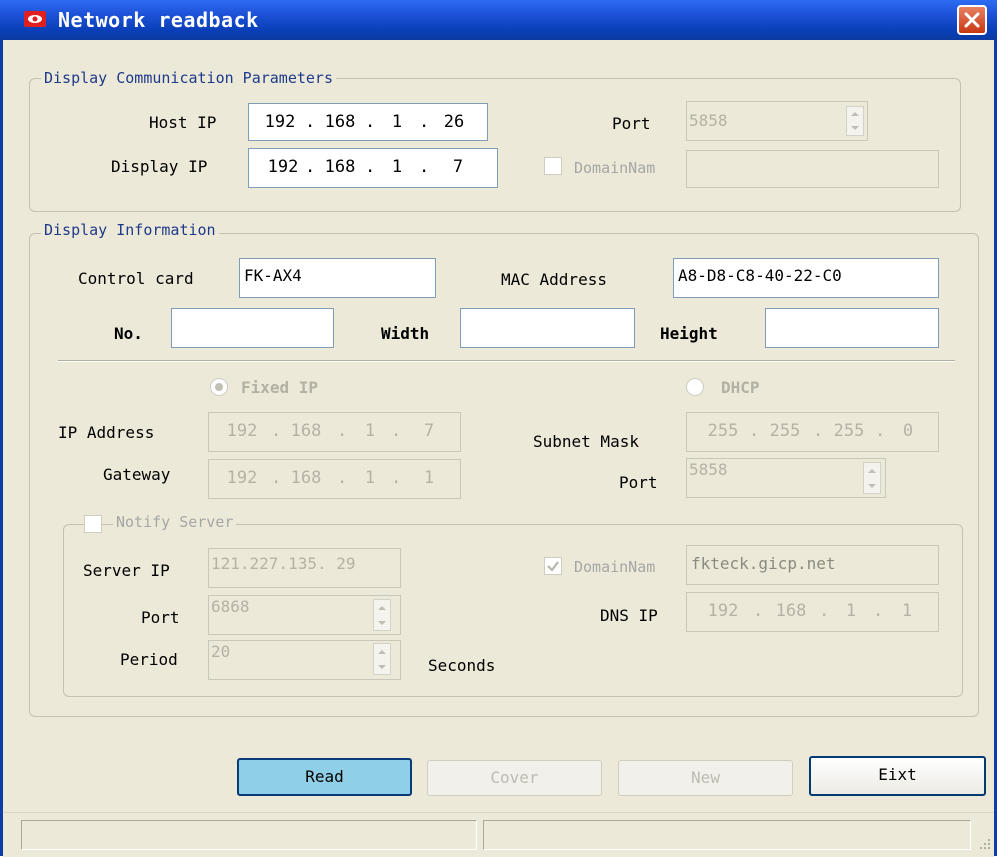 Image resolution: width=997 pixels, height=857 pixels. What do you see at coordinates (136, 278) in the screenshot?
I see `control-card-label: Control card` at bounding box center [136, 278].